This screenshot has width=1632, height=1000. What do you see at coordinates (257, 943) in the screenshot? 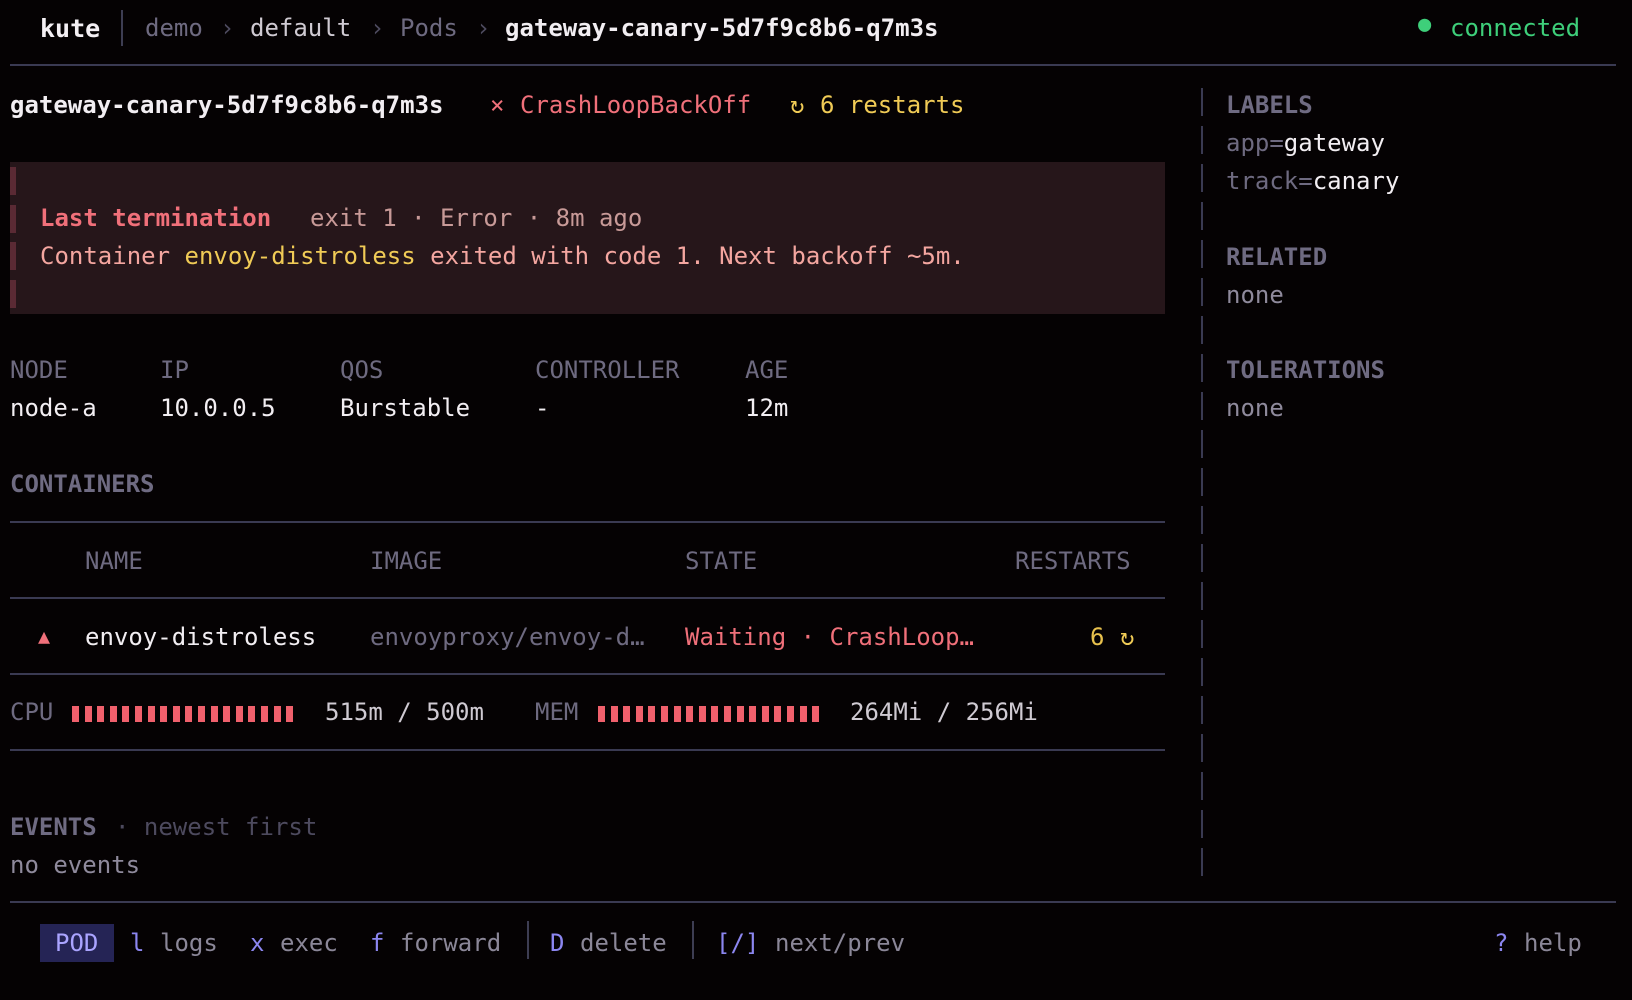
I see `key-x: x` at bounding box center [257, 943].